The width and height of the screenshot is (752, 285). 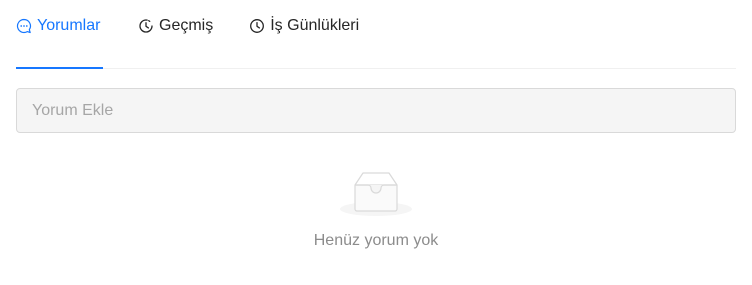 I want to click on tab-comments-label: Yorumlar, so click(x=69, y=25).